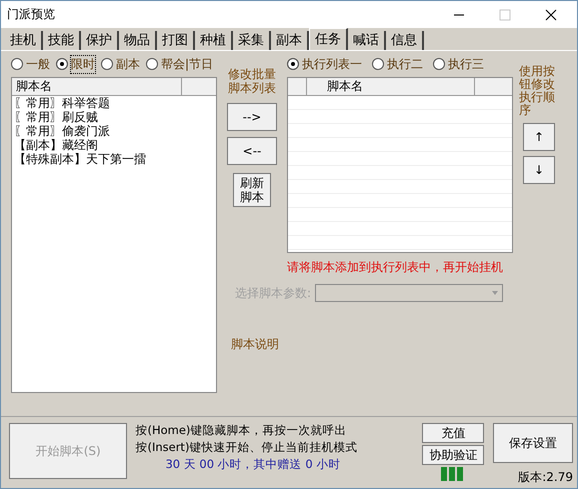 The image size is (578, 489). I want to click on order-label: 使用按钮修改执行顺序, so click(537, 91).